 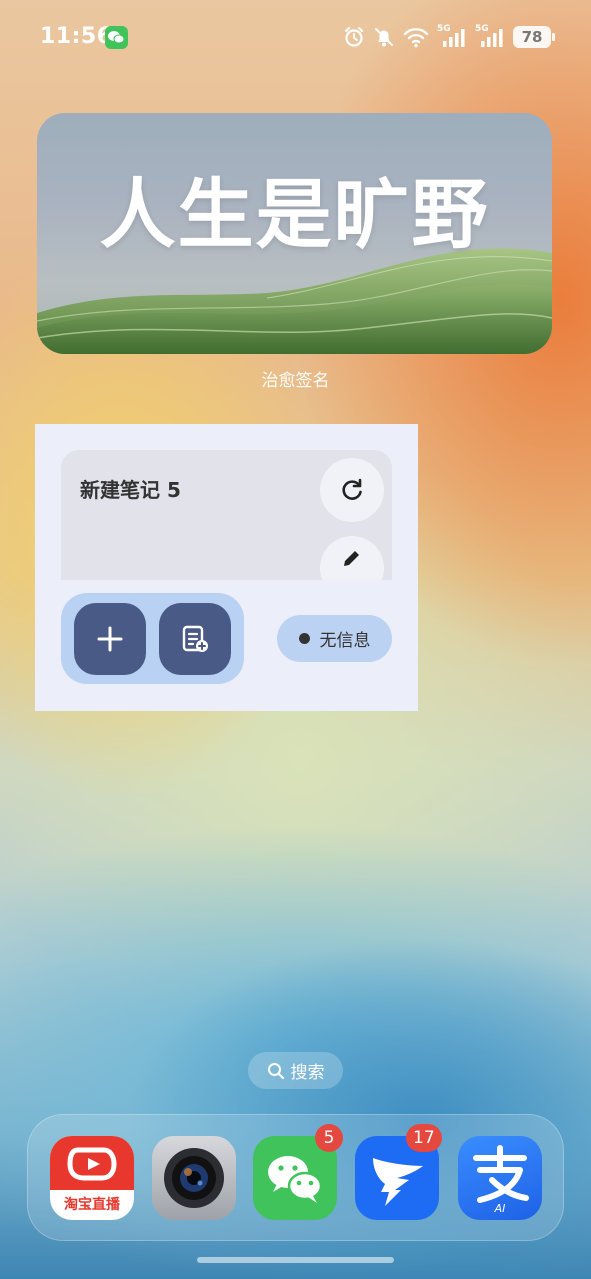 I want to click on status-badge: 无信息, so click(x=334, y=638).